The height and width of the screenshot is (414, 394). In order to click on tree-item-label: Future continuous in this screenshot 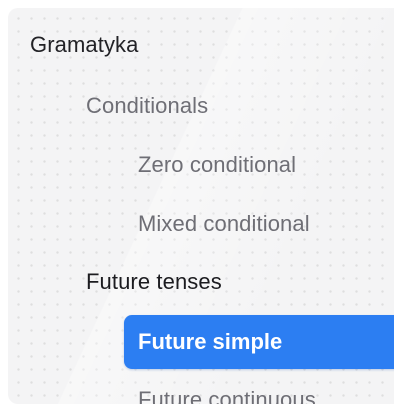, I will do `click(227, 395)`.